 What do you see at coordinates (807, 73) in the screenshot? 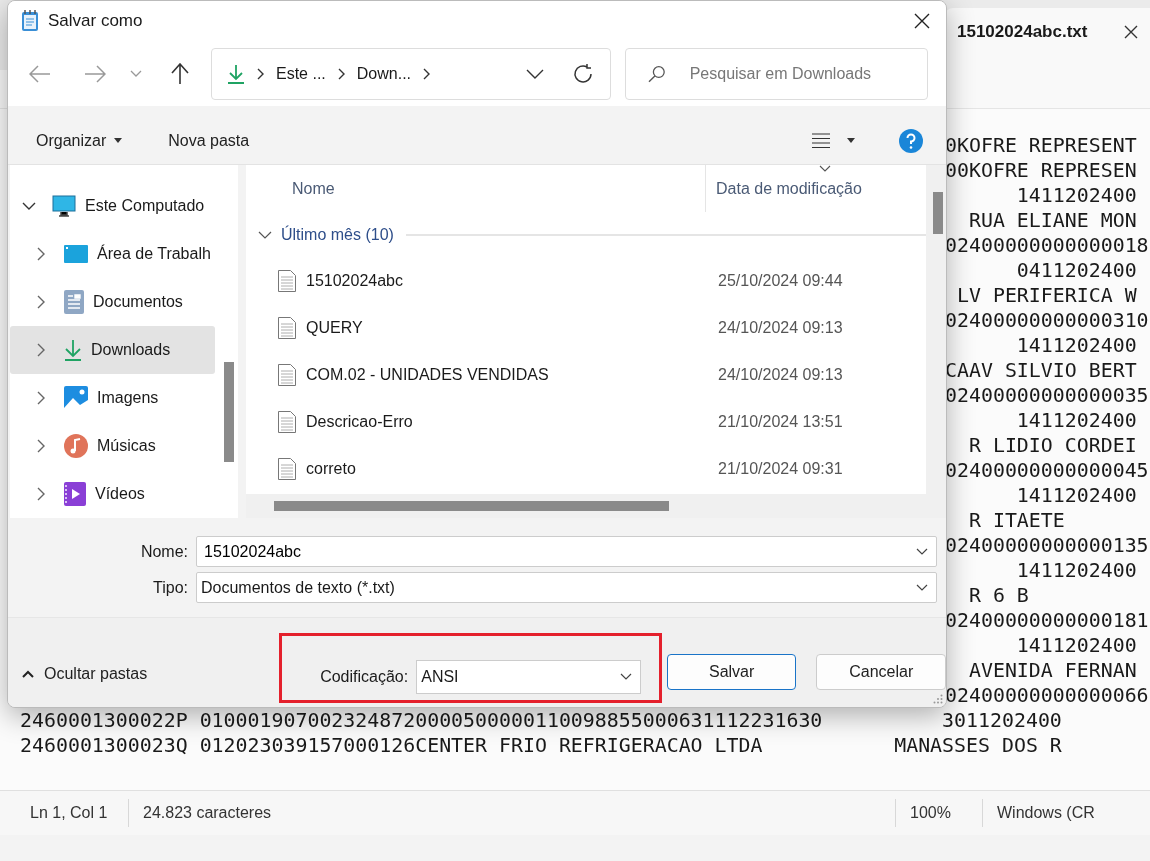
I see `search-input: Pesquisar em Downloads` at bounding box center [807, 73].